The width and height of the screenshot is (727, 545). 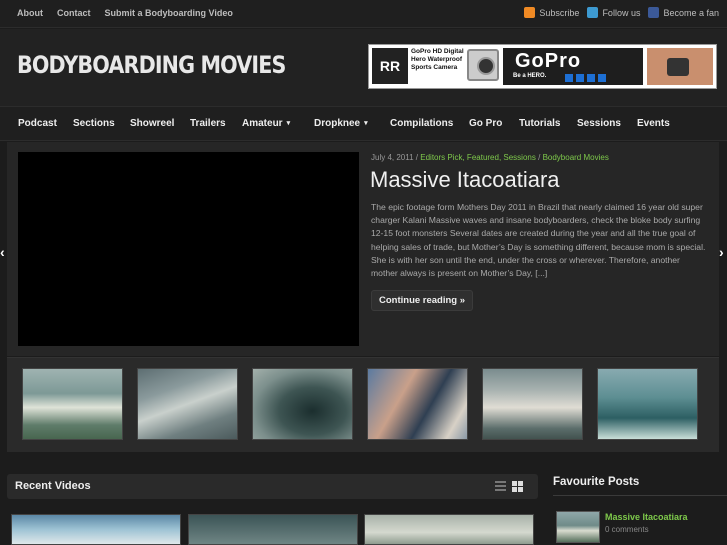 I want to click on post-date: July 4, 2011, so click(x=392, y=157).